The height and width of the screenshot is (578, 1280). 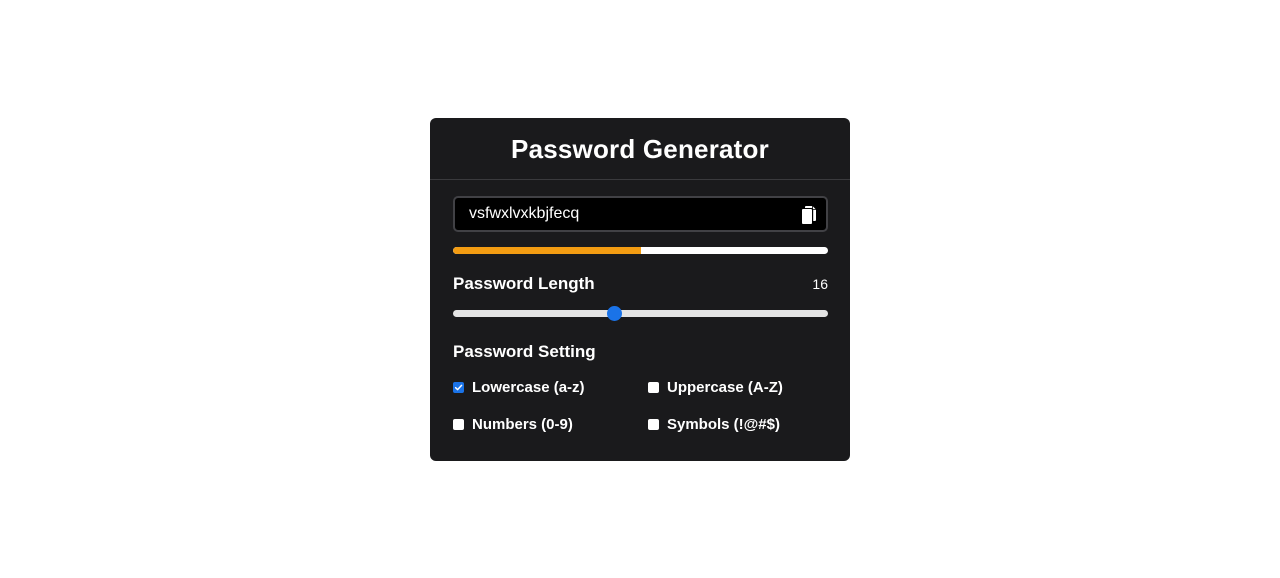 I want to click on password-length-value: 16, so click(x=820, y=284).